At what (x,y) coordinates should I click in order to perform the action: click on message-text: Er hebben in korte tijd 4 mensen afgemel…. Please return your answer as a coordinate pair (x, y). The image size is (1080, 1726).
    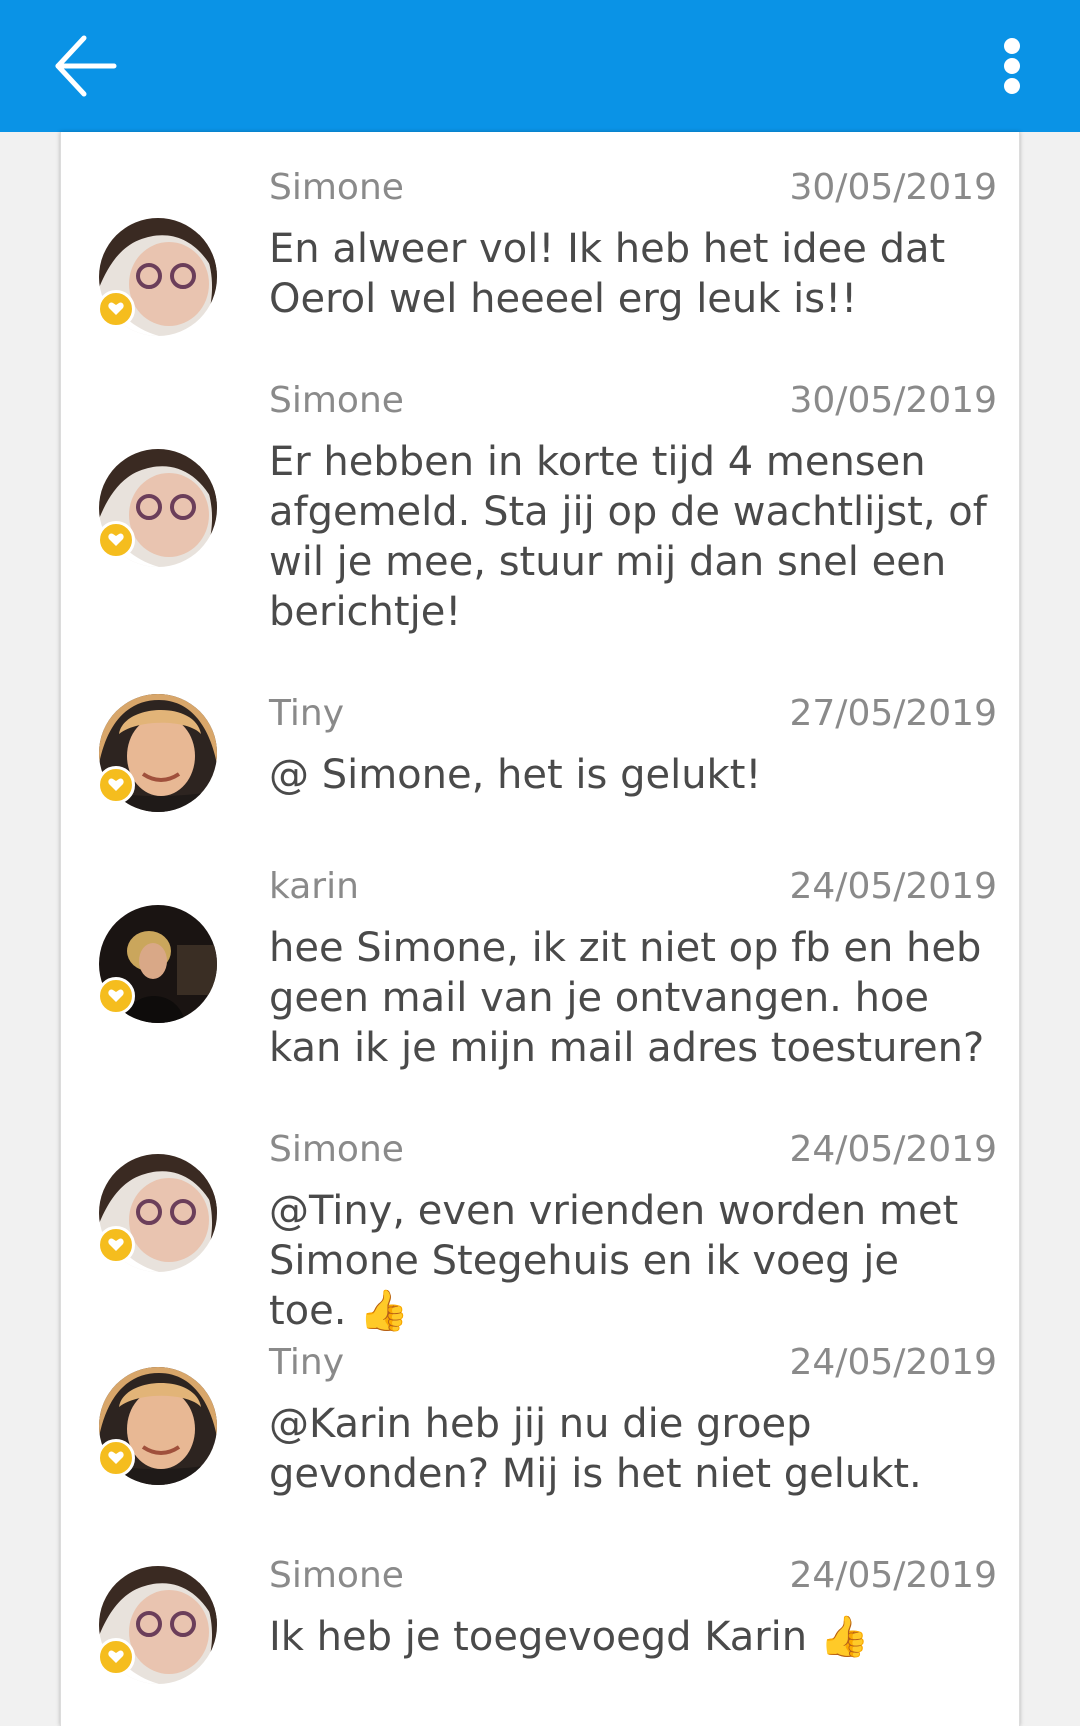
    Looking at the image, I should click on (628, 537).